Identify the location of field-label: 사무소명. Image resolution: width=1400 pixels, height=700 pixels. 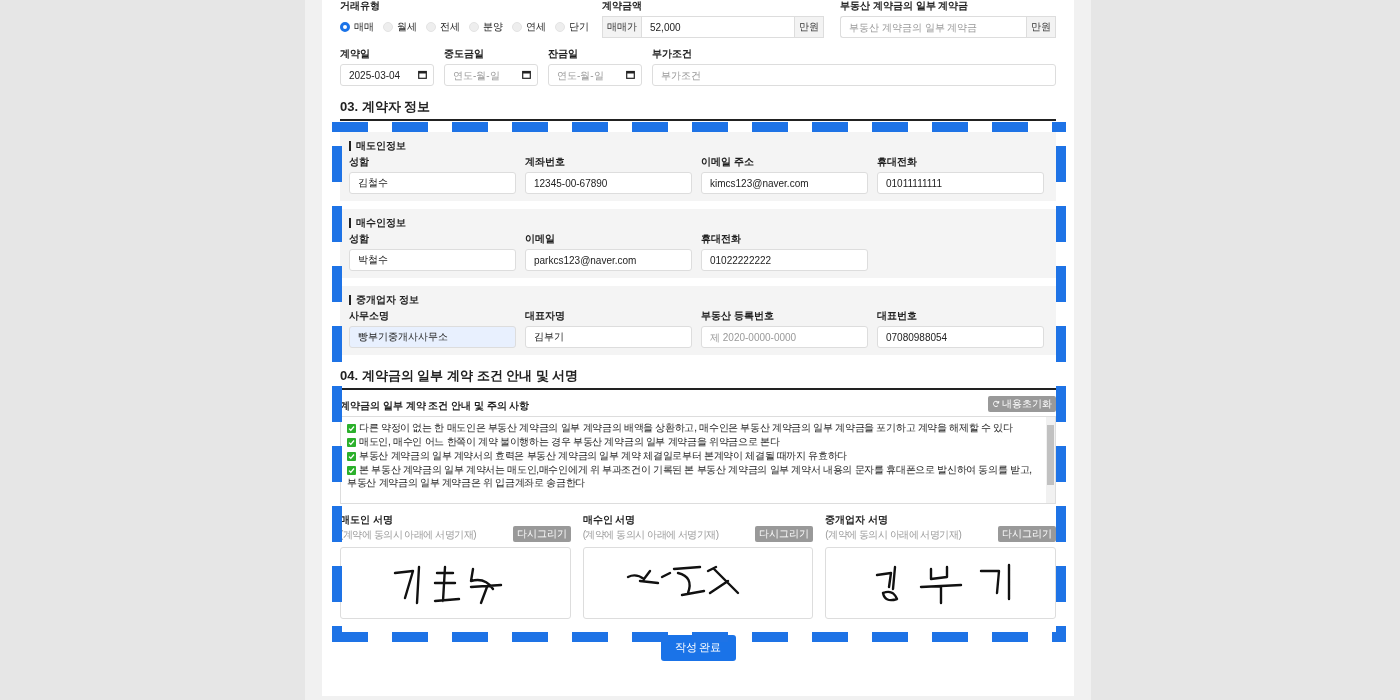
(369, 316).